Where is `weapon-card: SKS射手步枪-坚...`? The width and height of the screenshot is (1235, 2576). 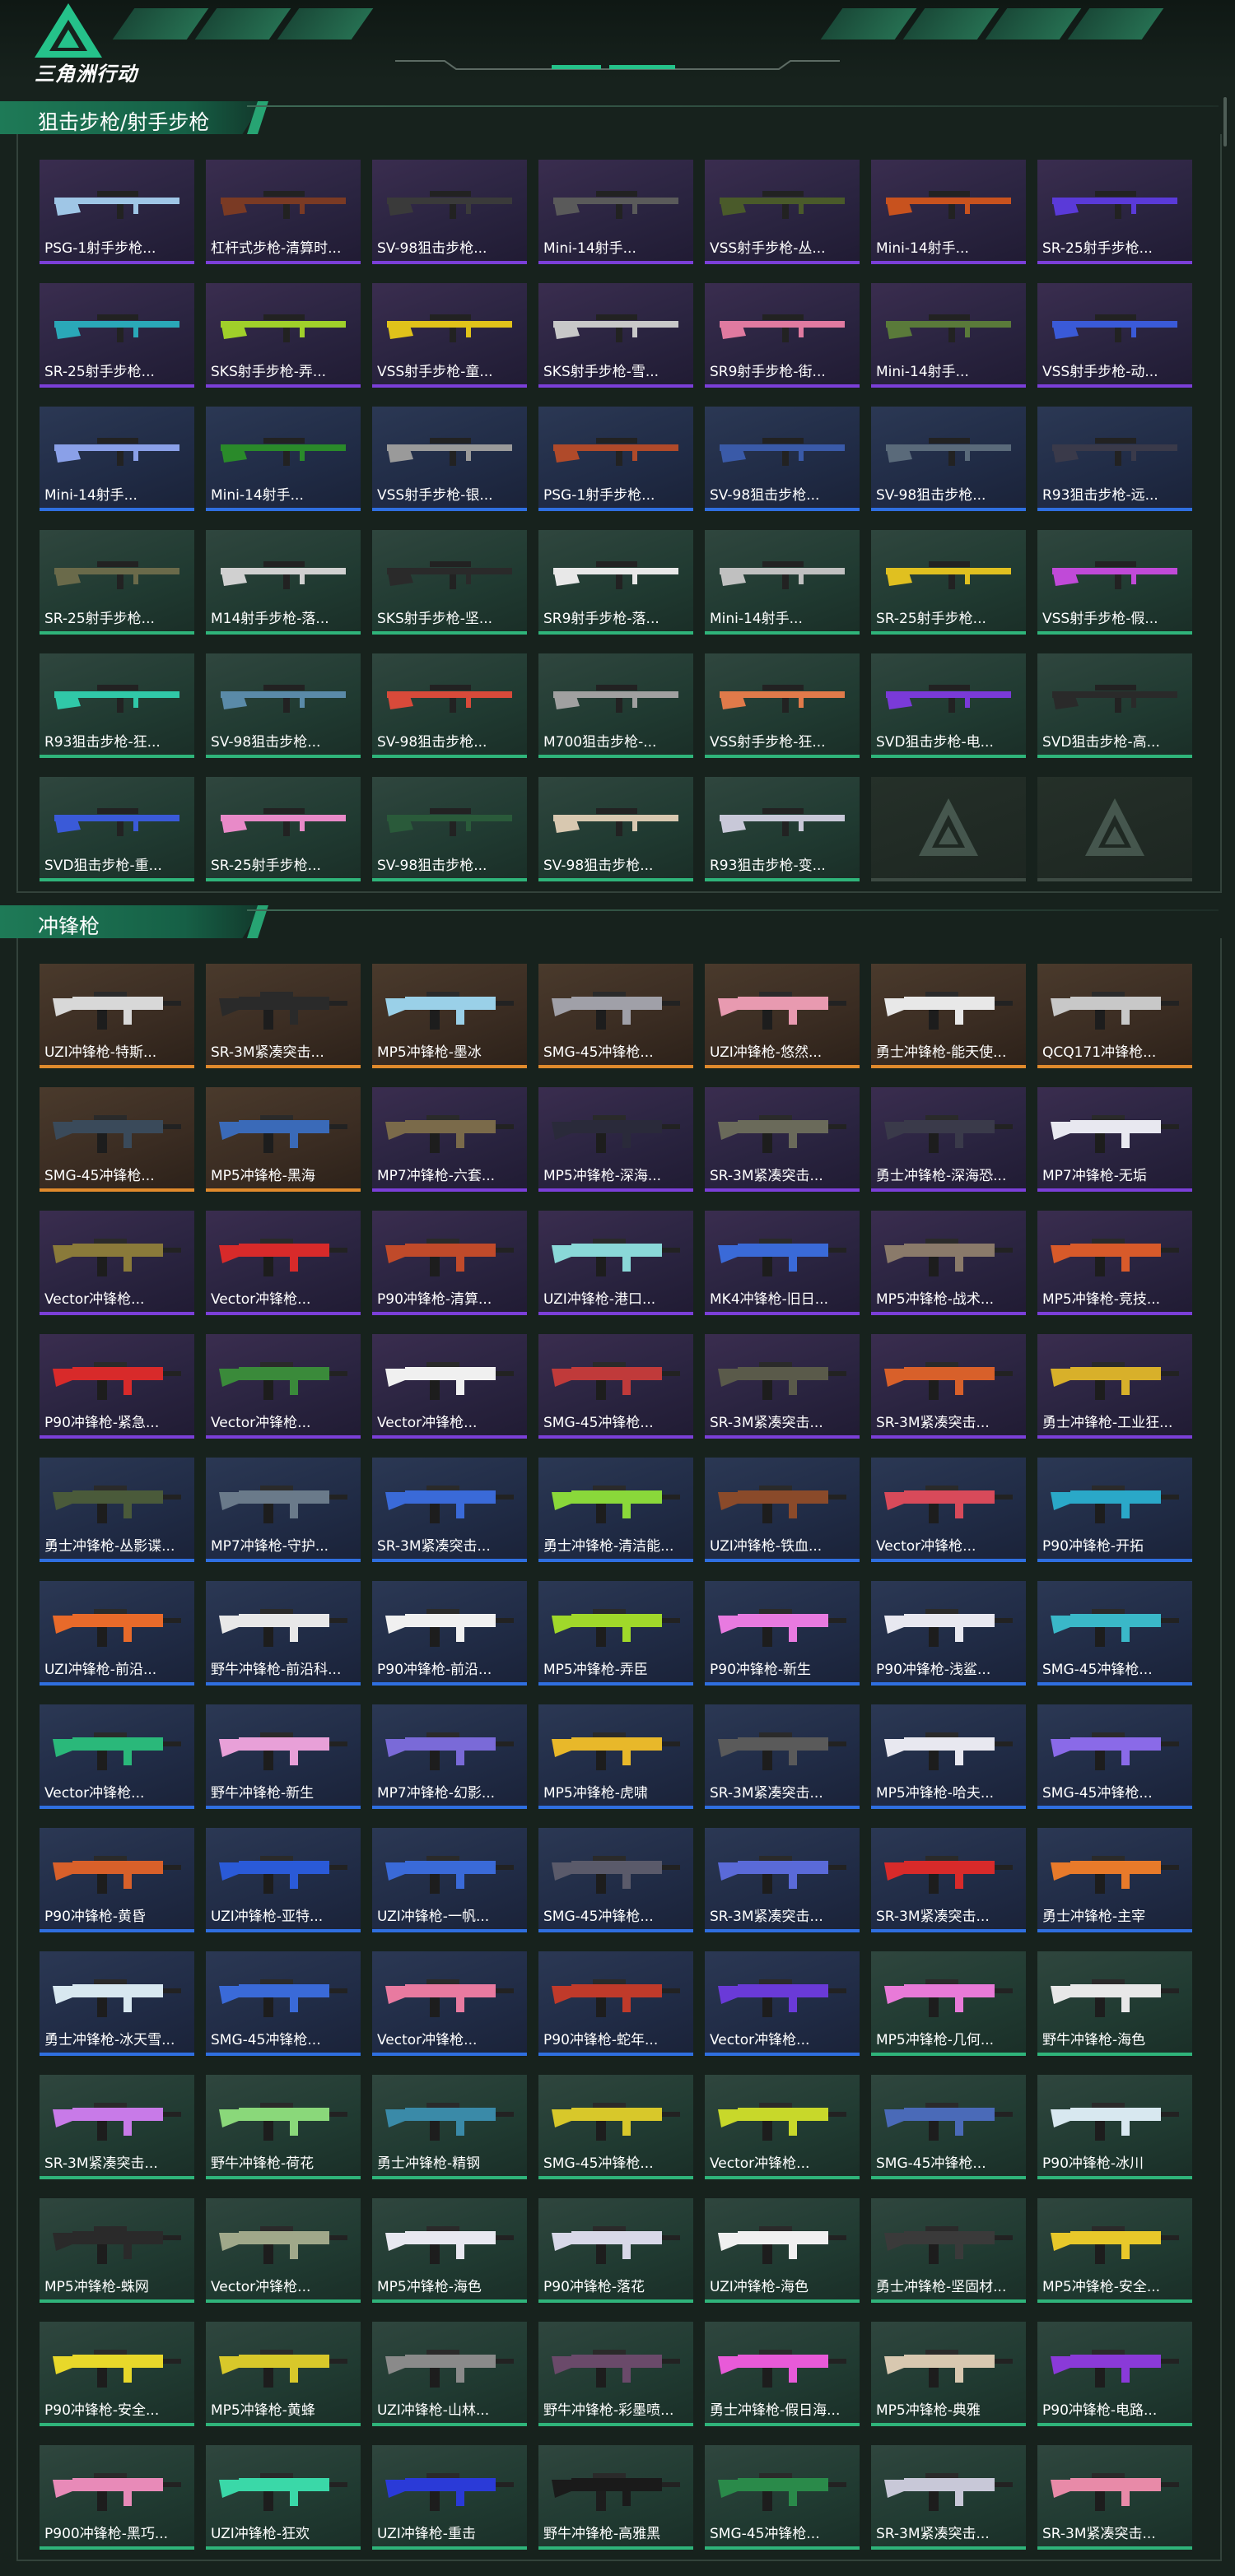
weapon-card: SKS射手步枪-坚... is located at coordinates (449, 582).